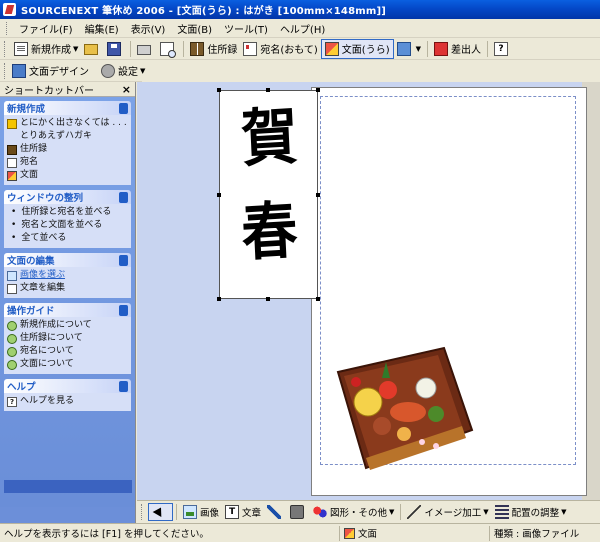 This screenshot has width=600, height=542. Describe the element at coordinates (194, 28) in the screenshot. I see `menu-message: 文面(B)` at that location.